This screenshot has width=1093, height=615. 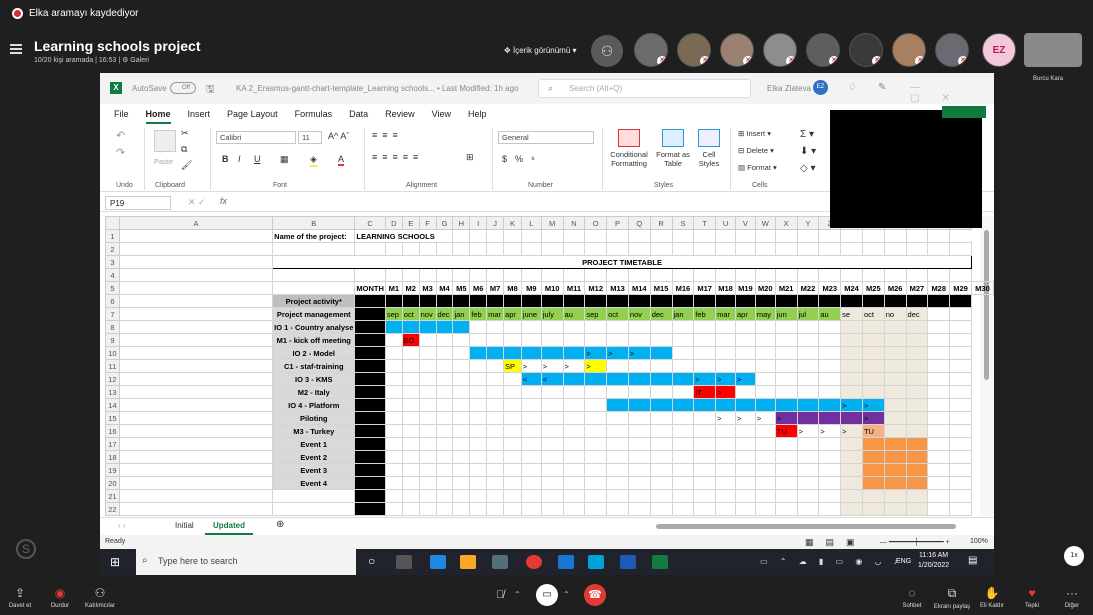 What do you see at coordinates (444, 223) in the screenshot?
I see `column-header: G` at bounding box center [444, 223].